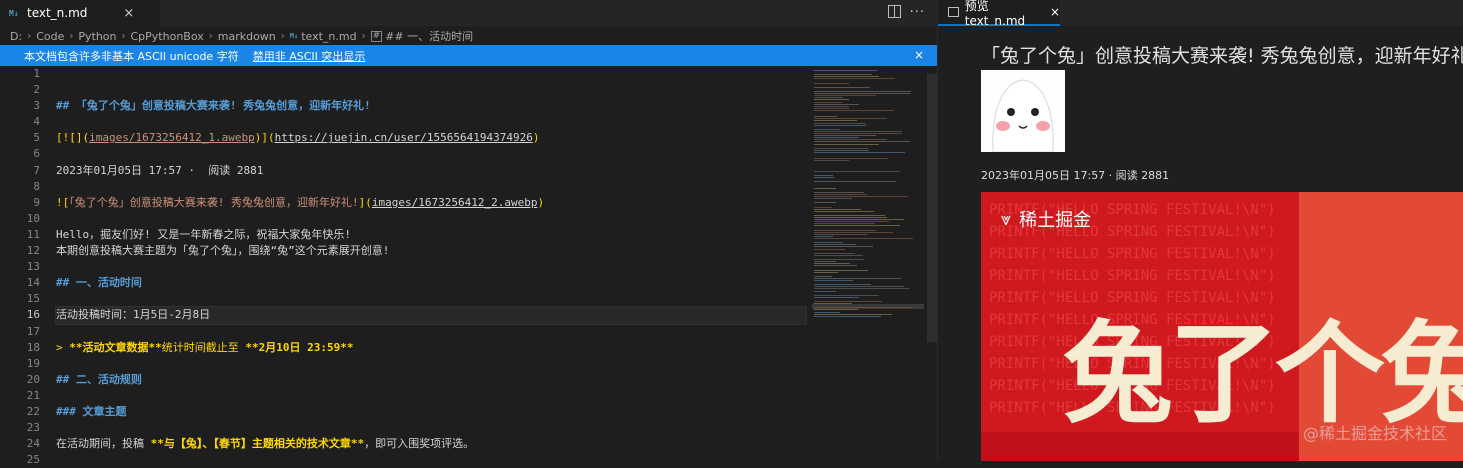  Describe the element at coordinates (1055, 220) in the screenshot. I see `logo-text: 稀土掘金` at that location.